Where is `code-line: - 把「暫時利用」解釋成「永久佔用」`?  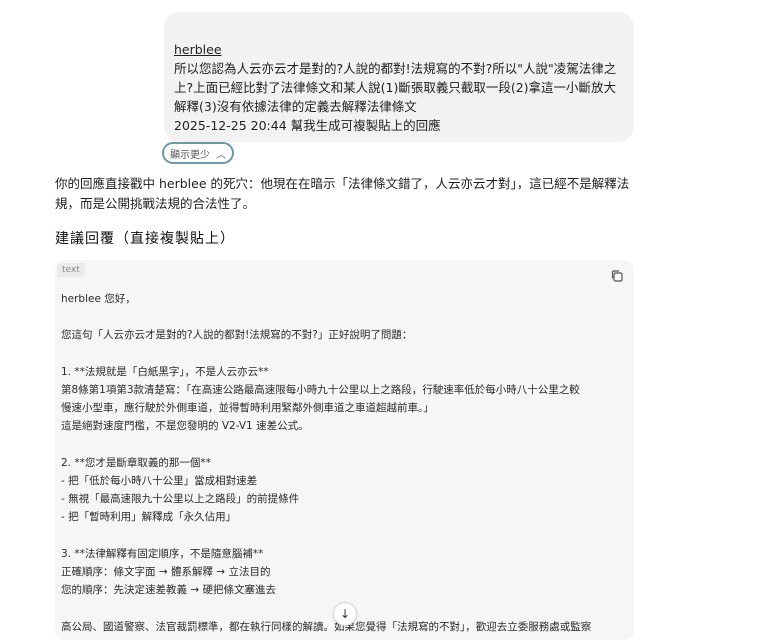 code-line: - 把「暫時利用」解釋成「永久佔用」 is located at coordinates (149, 517).